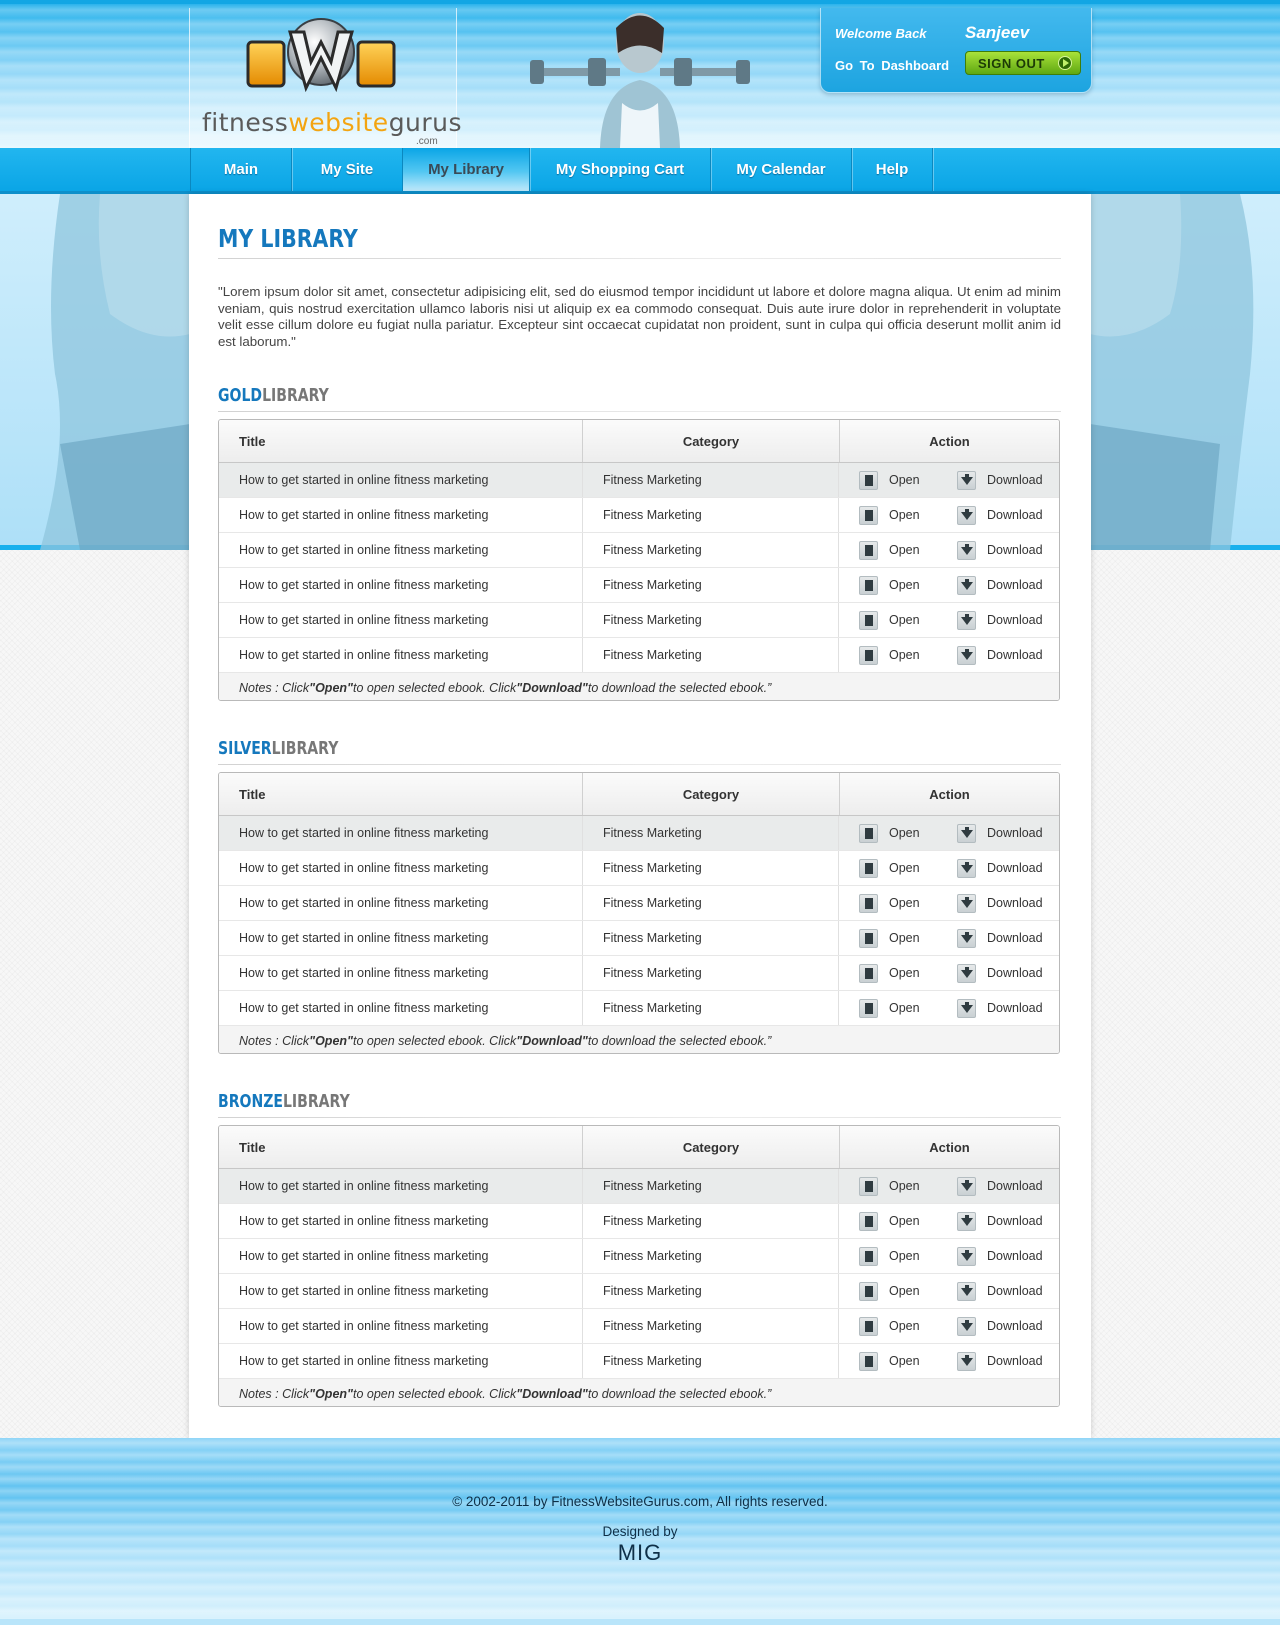 The image size is (1280, 1625). What do you see at coordinates (434, 687) in the screenshot?
I see `note-text: to open selected ebook. Click` at bounding box center [434, 687].